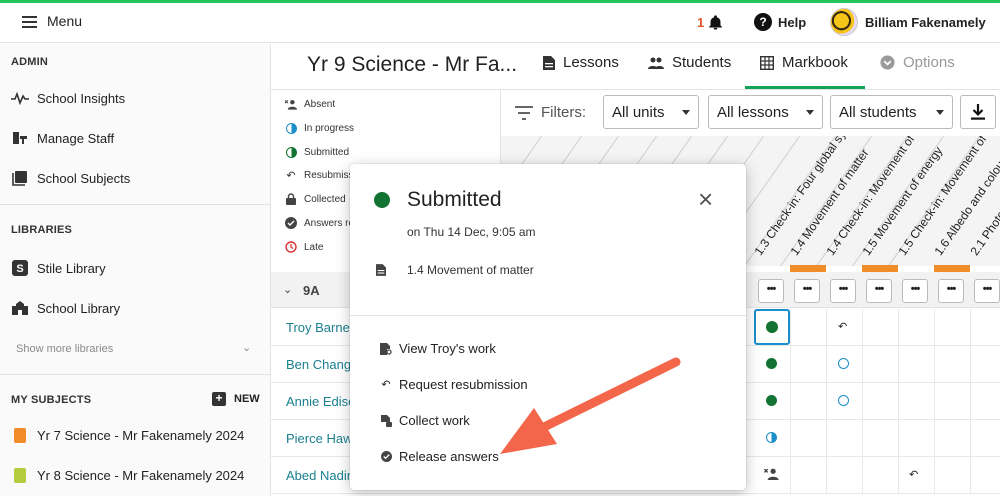 This screenshot has width=1000, height=496. Describe the element at coordinates (315, 199) in the screenshot. I see `legend-item: Collected` at that location.